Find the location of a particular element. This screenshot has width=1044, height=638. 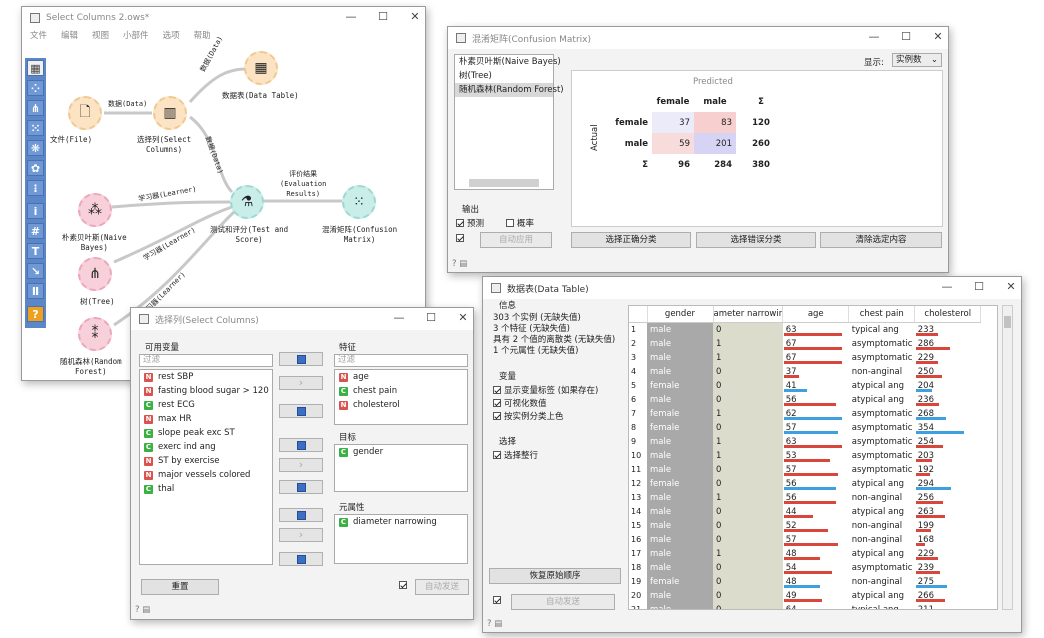

table-row: 9 male 1 63 asymptomatic 254 is located at coordinates (805, 441).